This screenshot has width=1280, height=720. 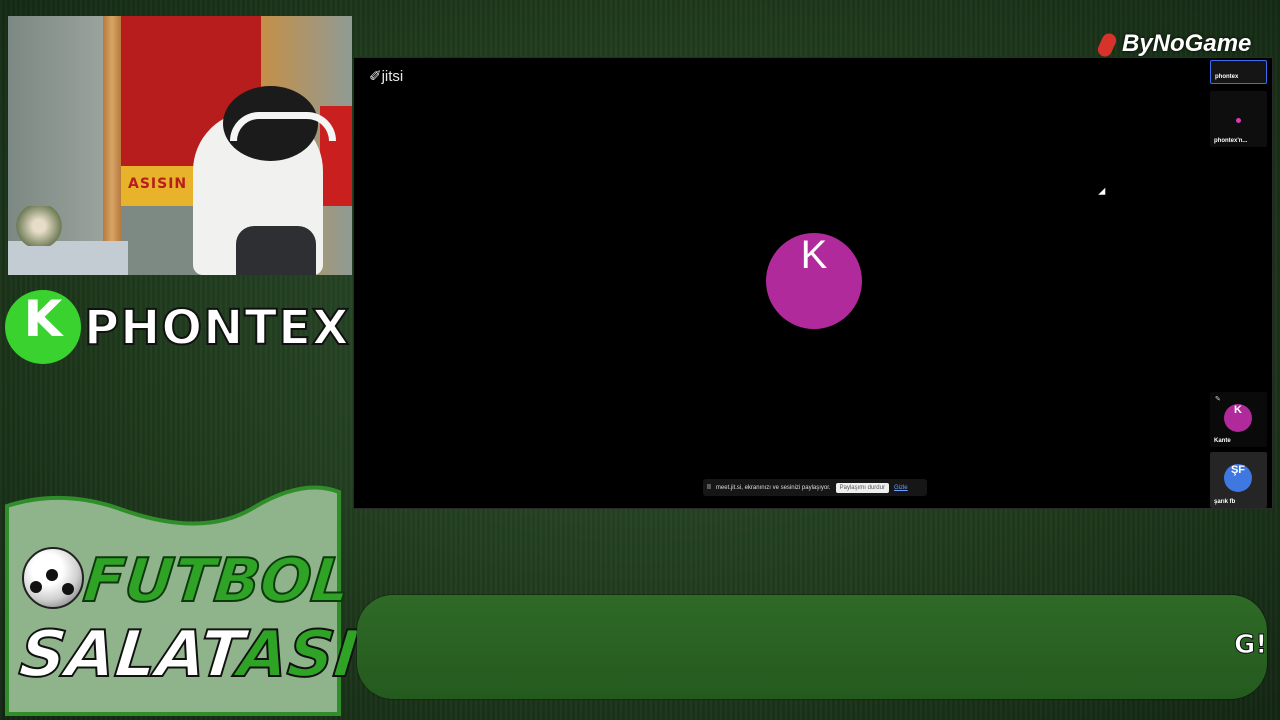 I want to click on filmstrip-tile-sarik-fb: ŞF şarık fb, so click(x=1238, y=480).